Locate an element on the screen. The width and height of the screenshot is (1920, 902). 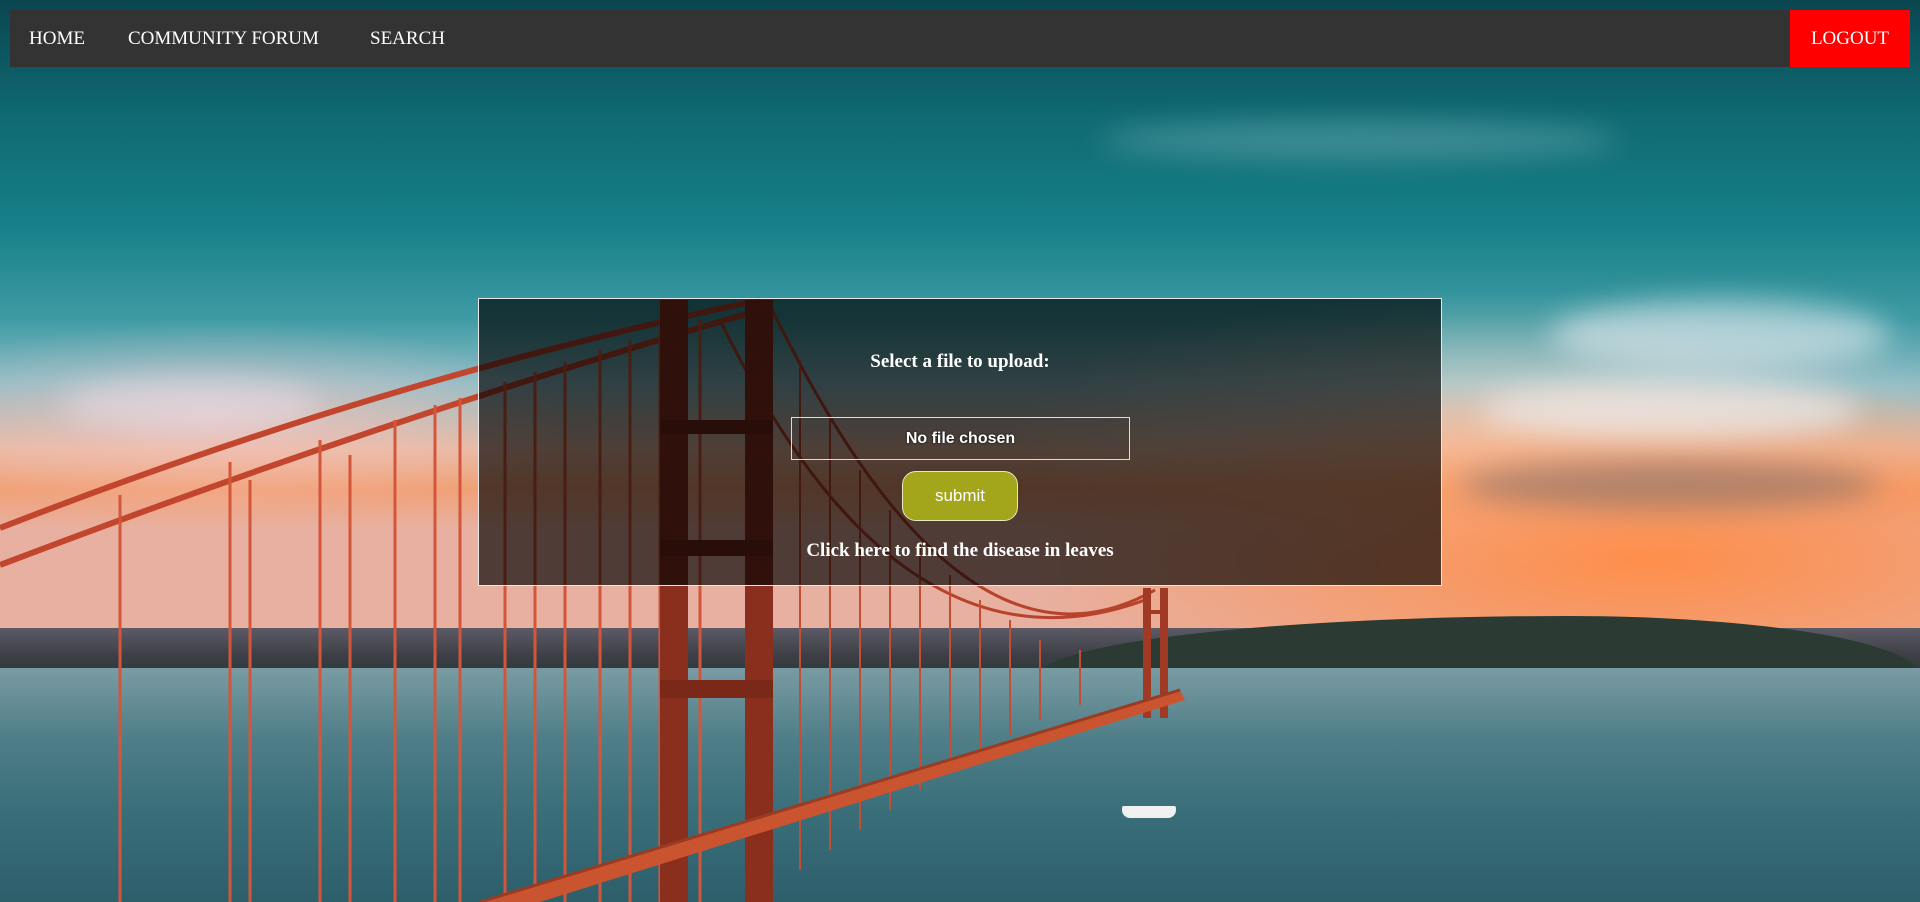
file-status-label: No file chosen is located at coordinates (960, 438).